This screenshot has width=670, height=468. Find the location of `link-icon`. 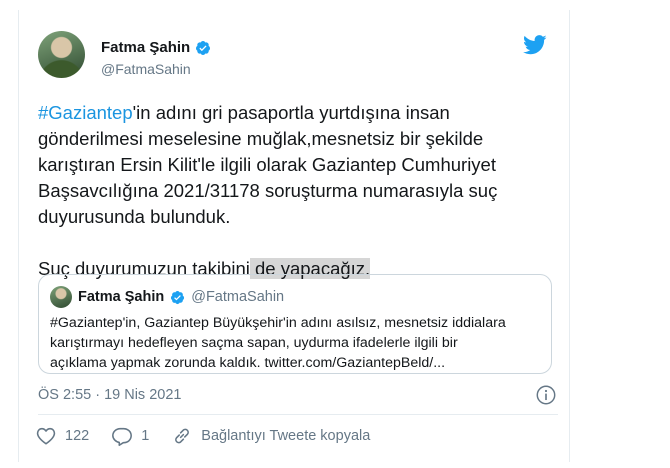

link-icon is located at coordinates (182, 436).